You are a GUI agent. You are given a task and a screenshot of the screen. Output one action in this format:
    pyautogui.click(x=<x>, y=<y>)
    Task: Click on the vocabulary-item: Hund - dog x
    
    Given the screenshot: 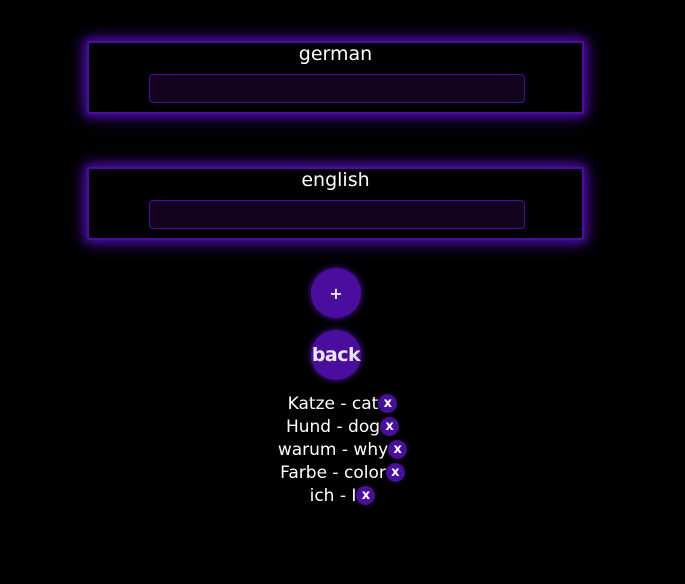 What is the action you would take?
    pyautogui.click(x=342, y=426)
    